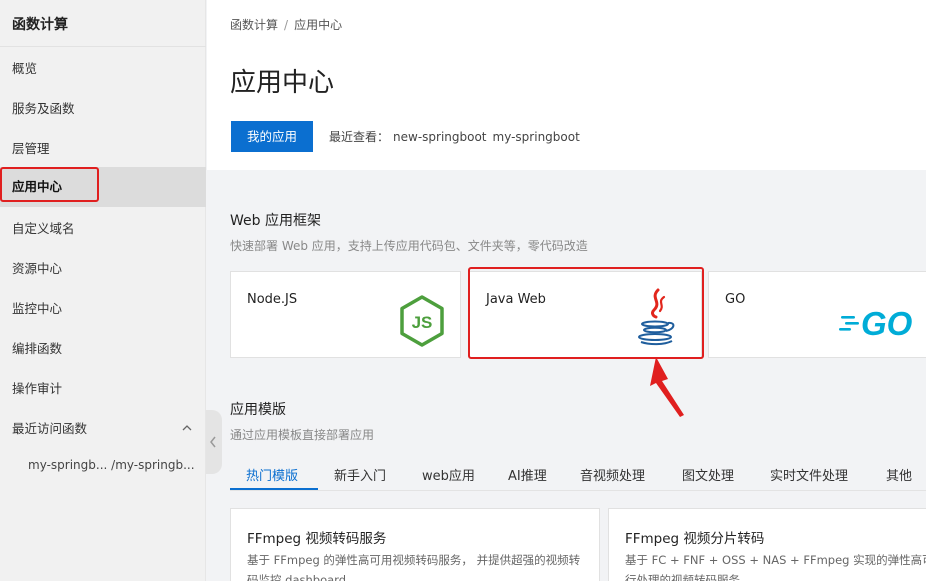  I want to click on framework-card-go: GO GO, so click(817, 314).